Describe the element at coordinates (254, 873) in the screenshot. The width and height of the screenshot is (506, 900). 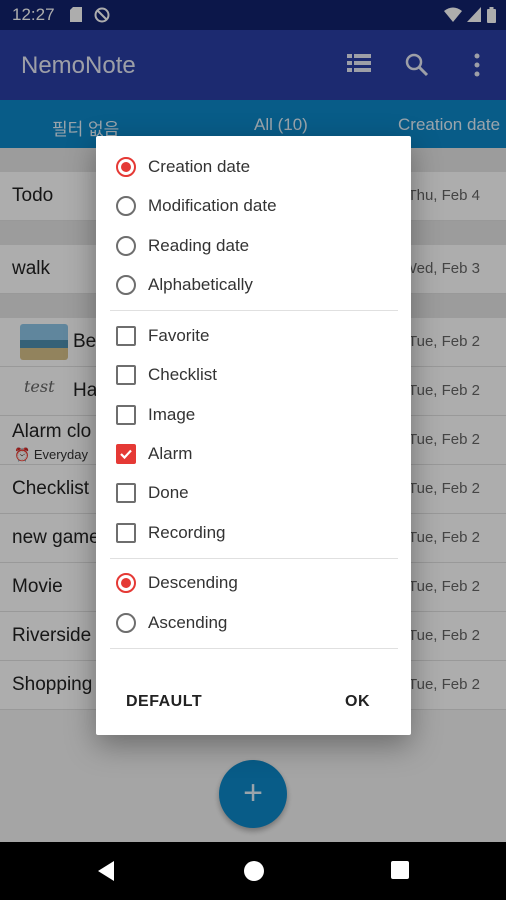
I see `home-icon` at that location.